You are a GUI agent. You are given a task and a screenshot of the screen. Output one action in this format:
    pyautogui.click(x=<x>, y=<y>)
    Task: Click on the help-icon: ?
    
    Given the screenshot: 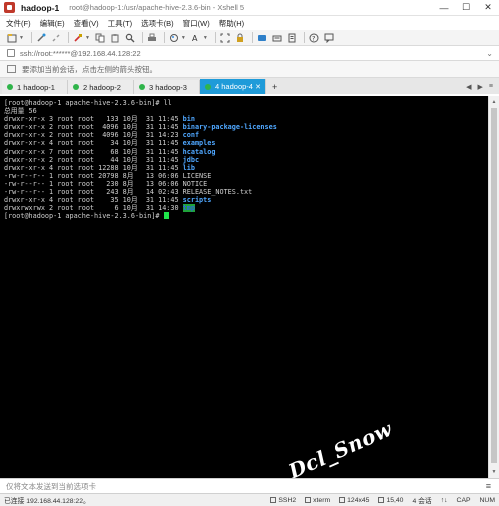 What is the action you would take?
    pyautogui.click(x=314, y=38)
    